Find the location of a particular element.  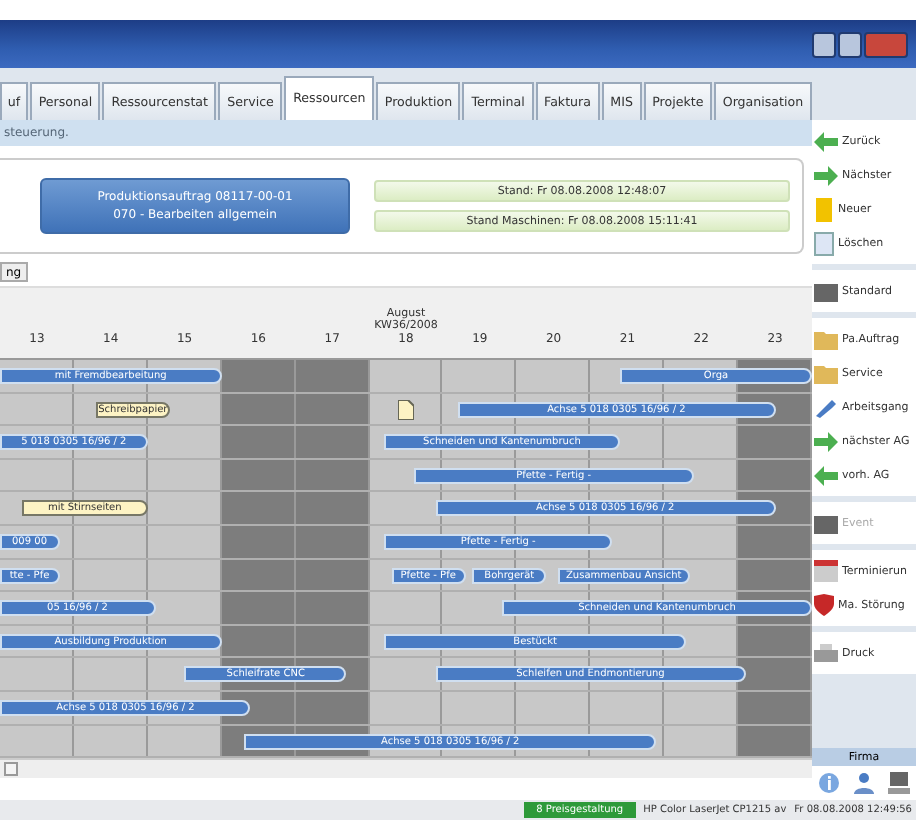

info-icon is located at coordinates (829, 783).